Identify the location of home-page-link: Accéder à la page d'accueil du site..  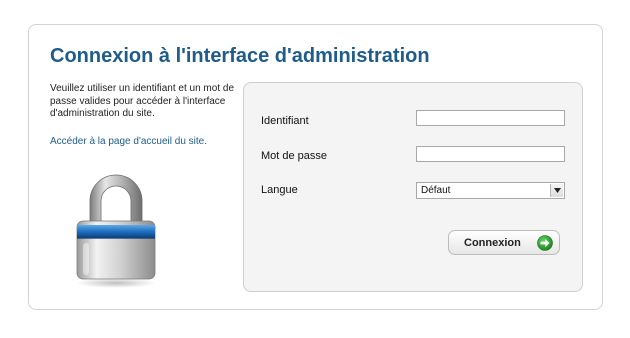
(128, 141).